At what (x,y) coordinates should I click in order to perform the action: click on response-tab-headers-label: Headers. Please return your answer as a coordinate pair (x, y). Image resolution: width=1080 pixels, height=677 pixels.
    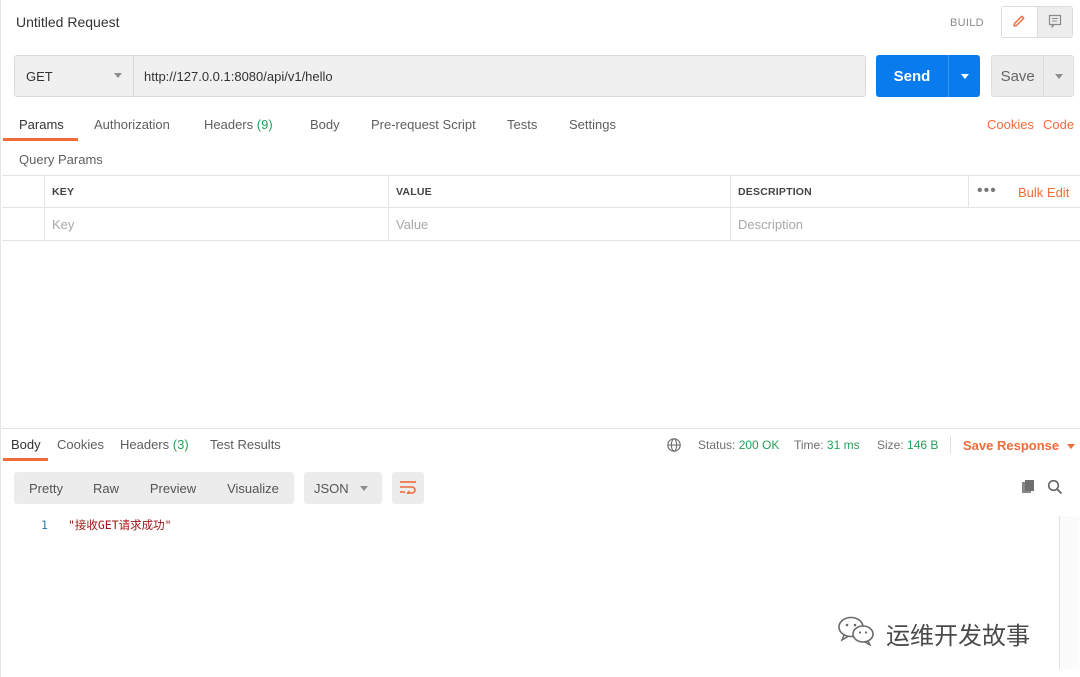
    Looking at the image, I should click on (145, 444).